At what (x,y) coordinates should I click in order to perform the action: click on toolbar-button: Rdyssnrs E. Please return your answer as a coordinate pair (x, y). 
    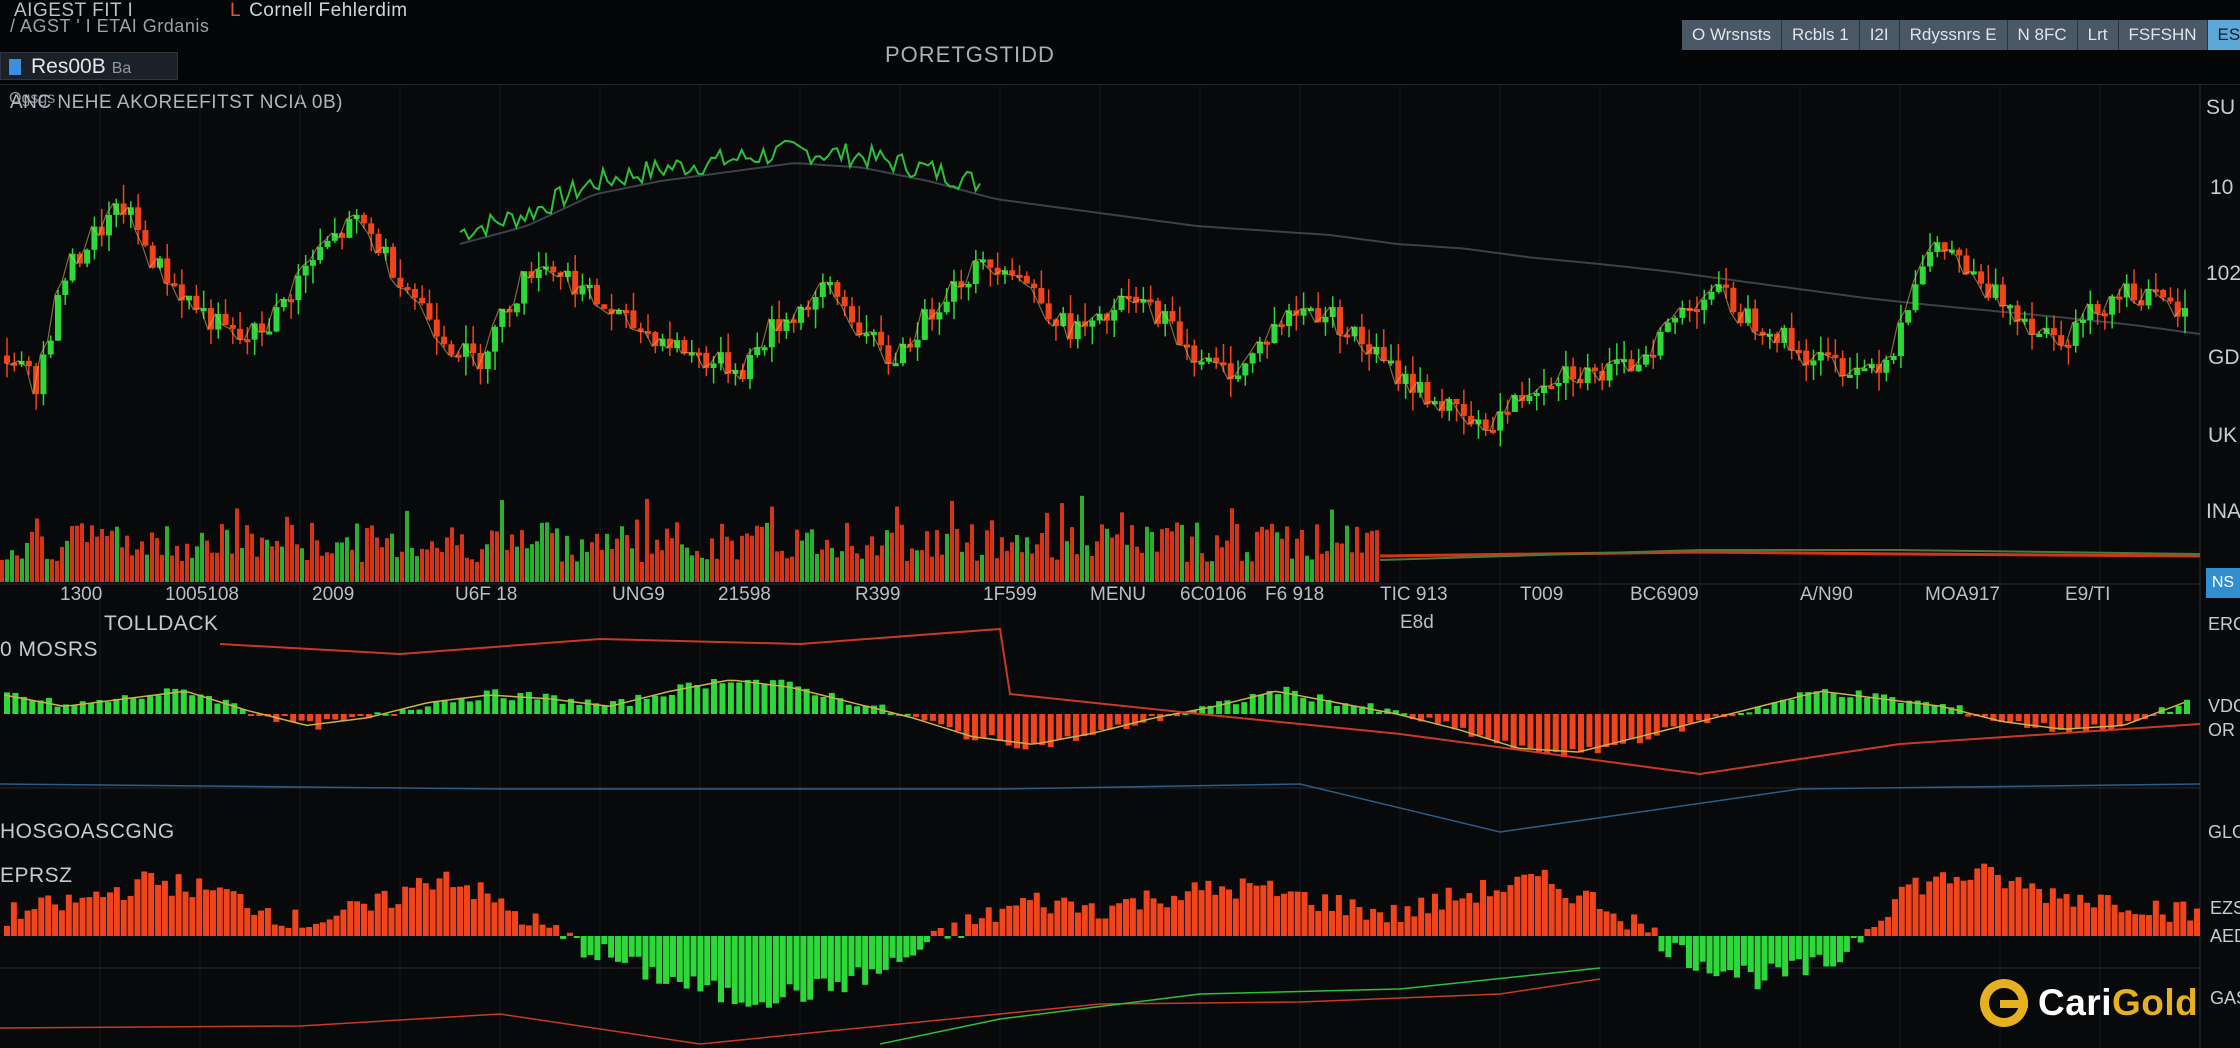
    Looking at the image, I should click on (1953, 35).